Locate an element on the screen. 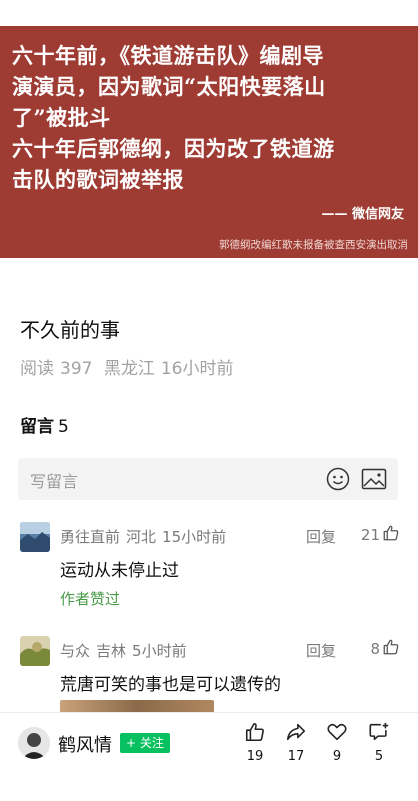 This screenshot has width=418, height=801. author-name: 鹤风情 is located at coordinates (85, 744).